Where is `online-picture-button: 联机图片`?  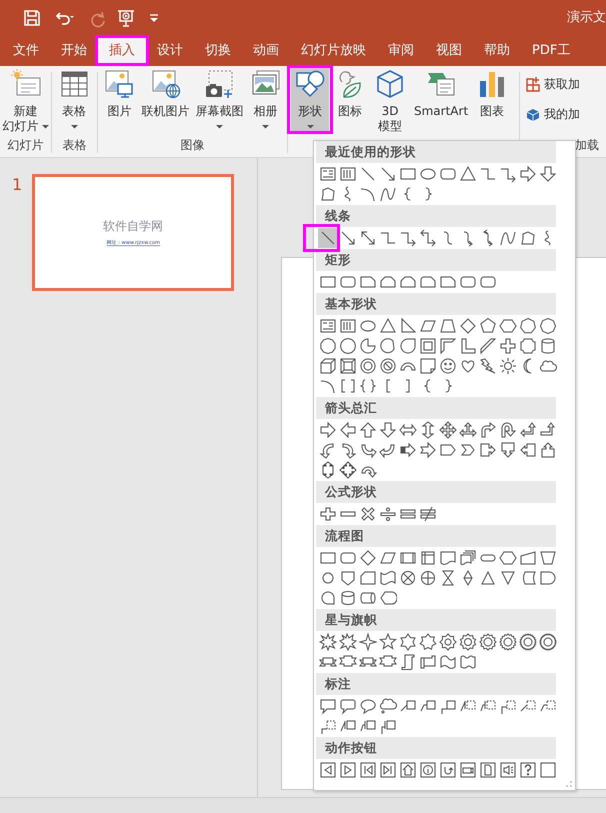 online-picture-button: 联机图片 is located at coordinates (166, 94).